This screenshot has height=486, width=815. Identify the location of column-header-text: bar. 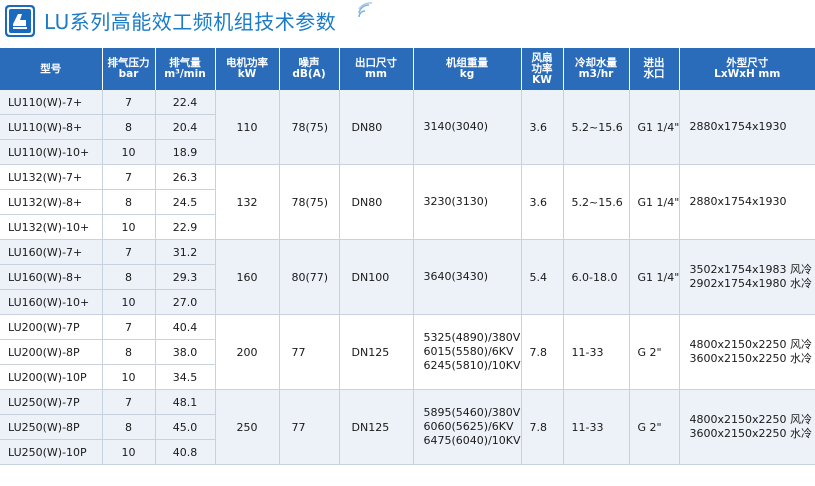
(128, 74).